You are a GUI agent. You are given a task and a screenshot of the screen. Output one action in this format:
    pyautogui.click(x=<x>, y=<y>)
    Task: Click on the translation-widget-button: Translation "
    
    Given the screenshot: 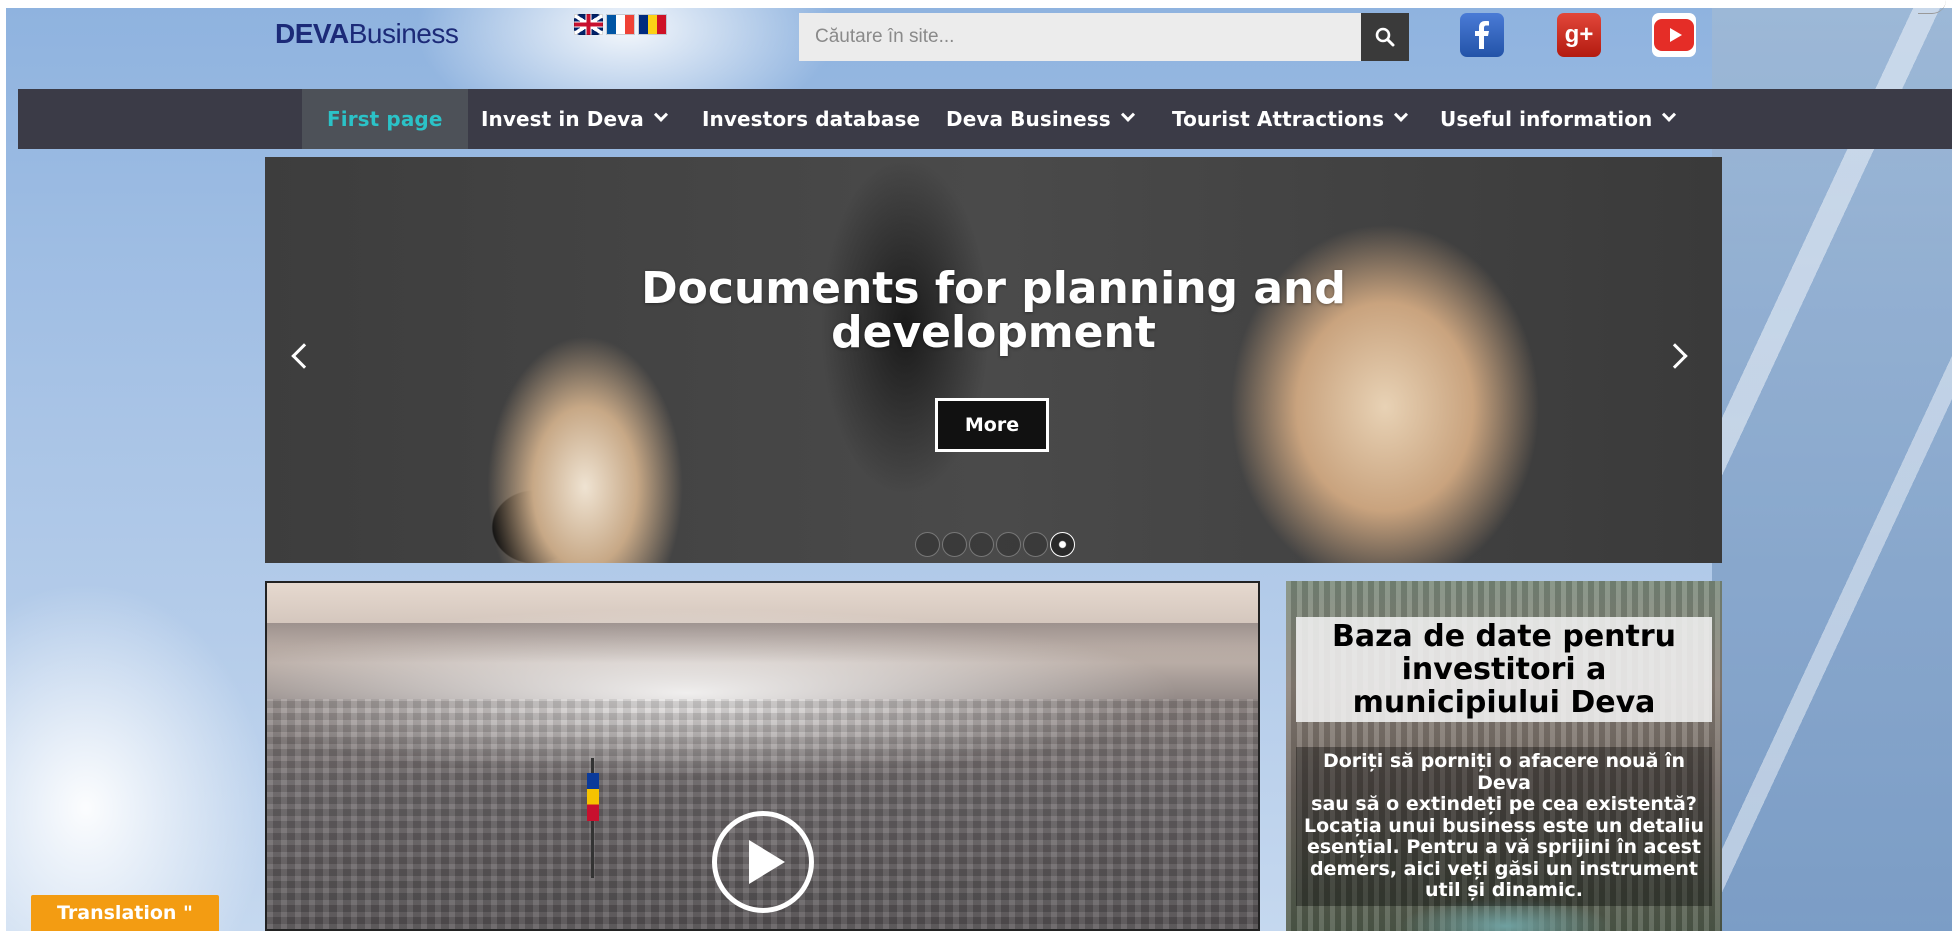 What is the action you would take?
    pyautogui.click(x=125, y=913)
    